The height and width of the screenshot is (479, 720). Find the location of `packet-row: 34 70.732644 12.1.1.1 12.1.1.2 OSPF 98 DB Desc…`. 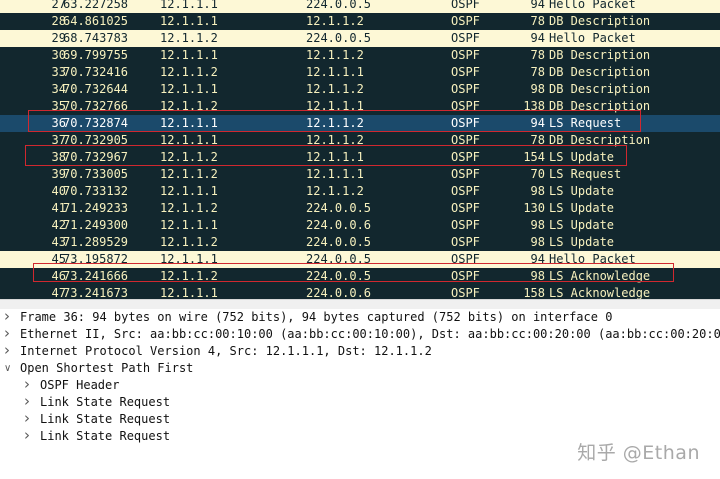

packet-row: 34 70.732644 12.1.1.1 12.1.1.2 OSPF 98 DB Desc… is located at coordinates (360, 89).